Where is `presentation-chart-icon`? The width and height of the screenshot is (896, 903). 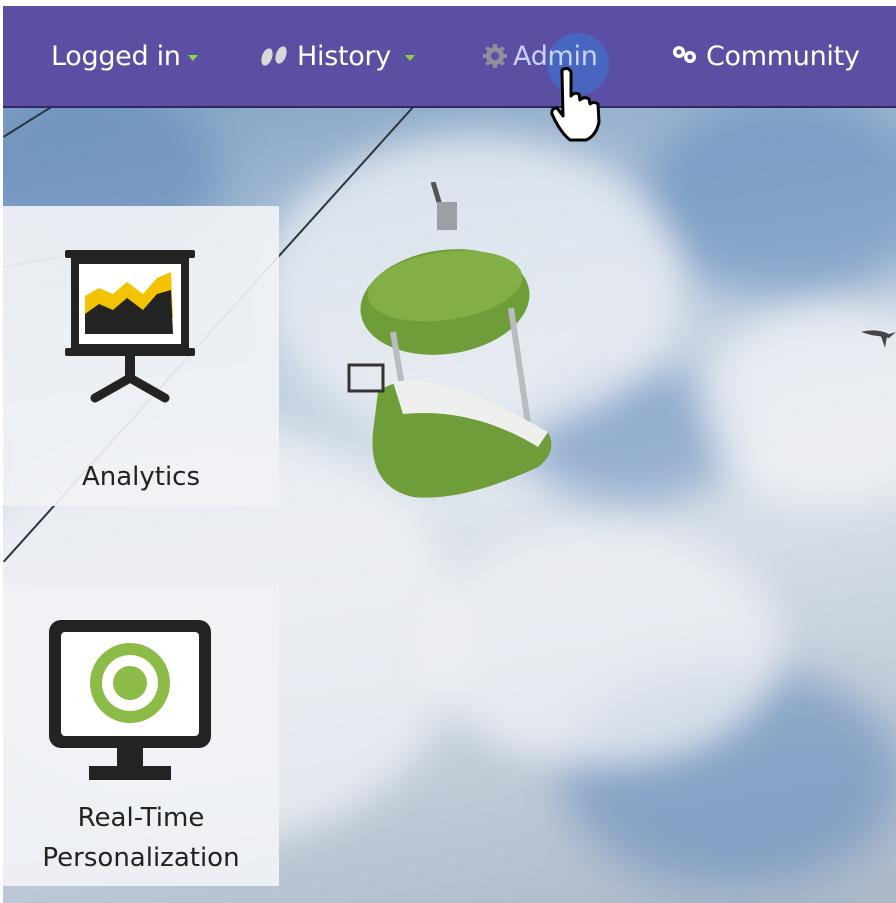
presentation-chart-icon is located at coordinates (130, 326).